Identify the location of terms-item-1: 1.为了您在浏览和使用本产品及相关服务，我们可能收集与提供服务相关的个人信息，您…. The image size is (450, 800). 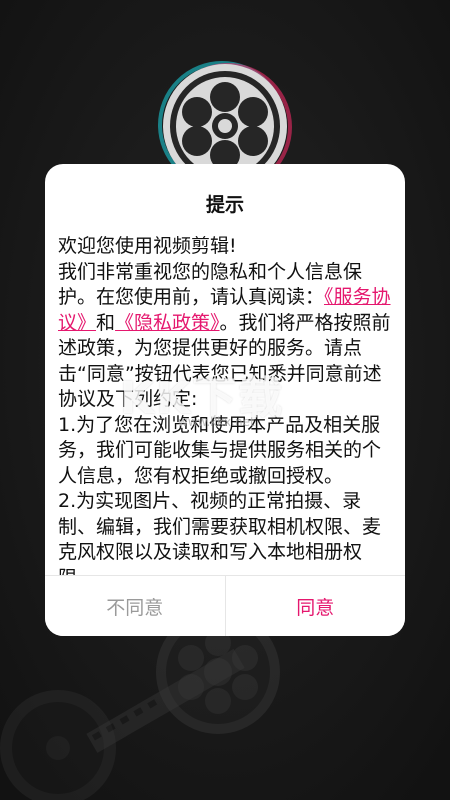
(220, 450).